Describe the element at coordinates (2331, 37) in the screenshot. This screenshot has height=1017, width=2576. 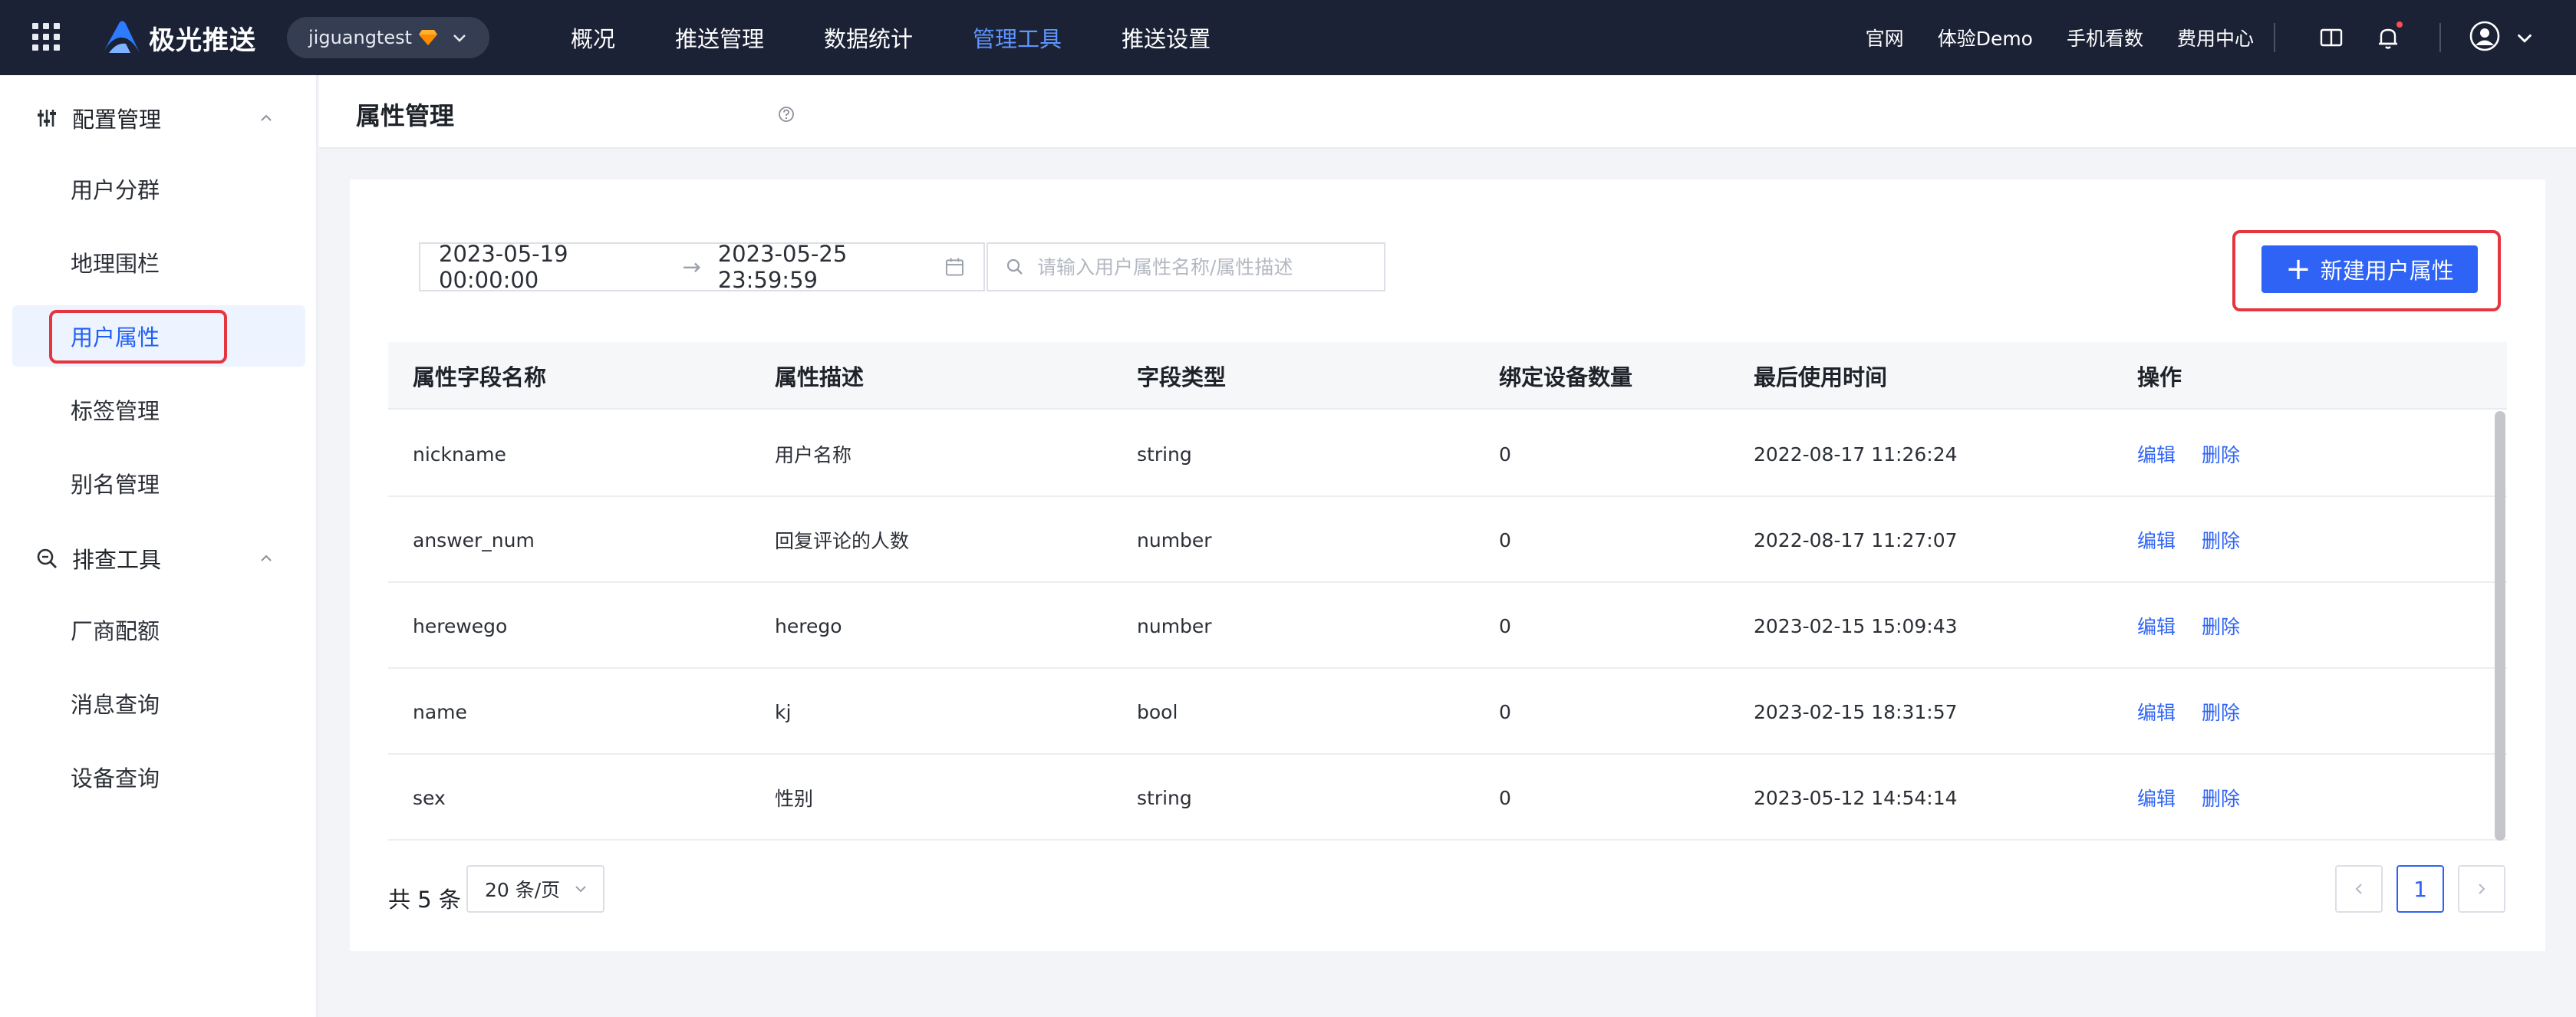
I see `book-icon` at that location.